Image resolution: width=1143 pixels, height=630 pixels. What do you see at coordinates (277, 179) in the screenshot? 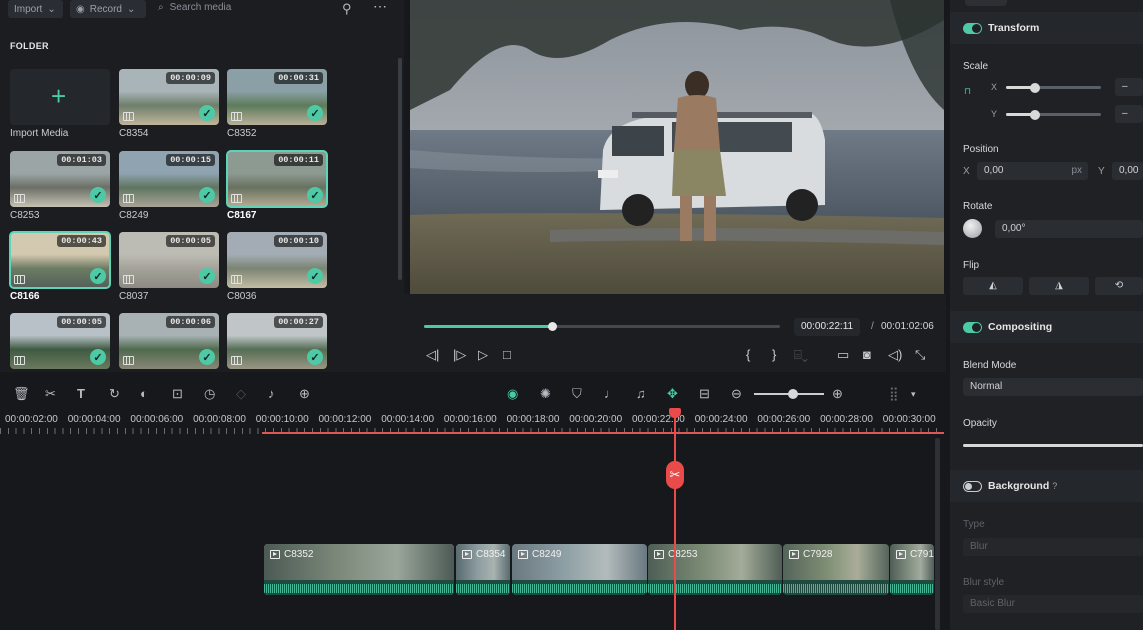
I see `media-thumbnail: 00:00:11 ✓` at bounding box center [277, 179].